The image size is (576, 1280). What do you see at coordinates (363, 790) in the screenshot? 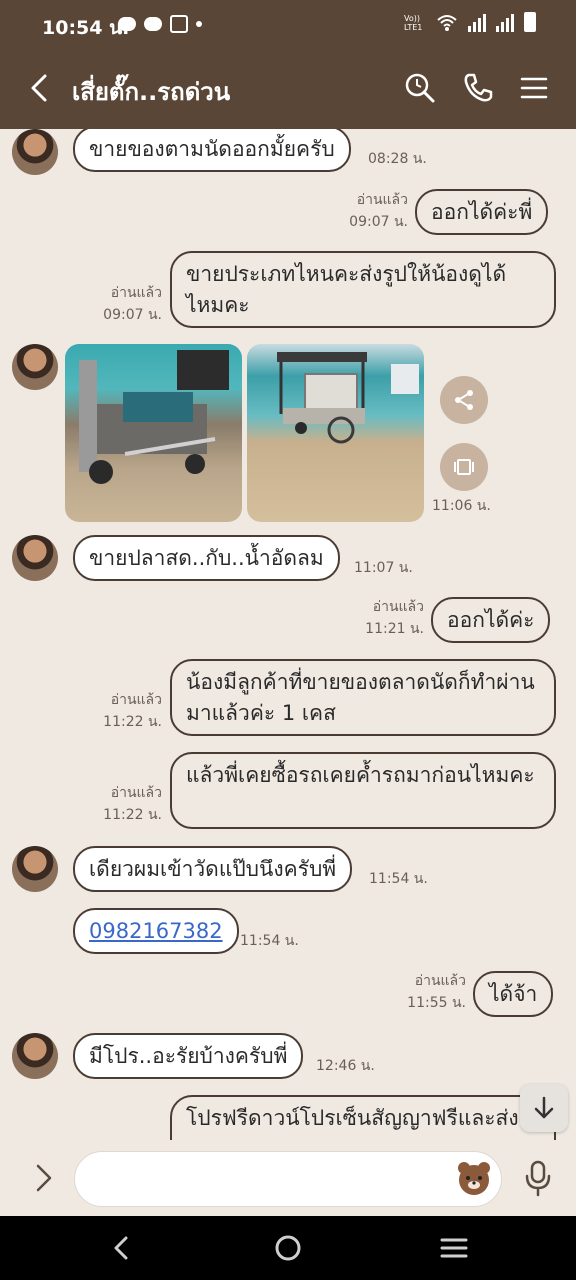
I see `message-bubble: แล้วพี่เคยซื้อรถเคยค้ำรถมาก่อนไหมคะ` at bounding box center [363, 790].